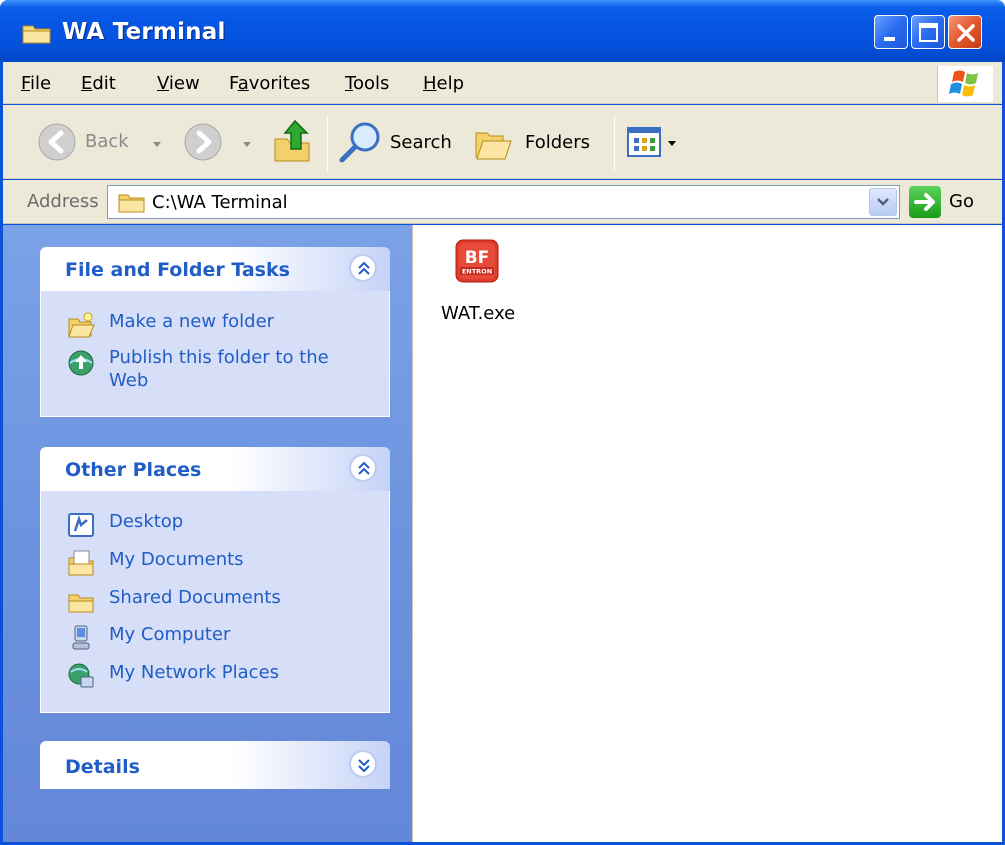 The width and height of the screenshot is (1005, 845). What do you see at coordinates (493, 146) in the screenshot?
I see `folders-icon` at bounding box center [493, 146].